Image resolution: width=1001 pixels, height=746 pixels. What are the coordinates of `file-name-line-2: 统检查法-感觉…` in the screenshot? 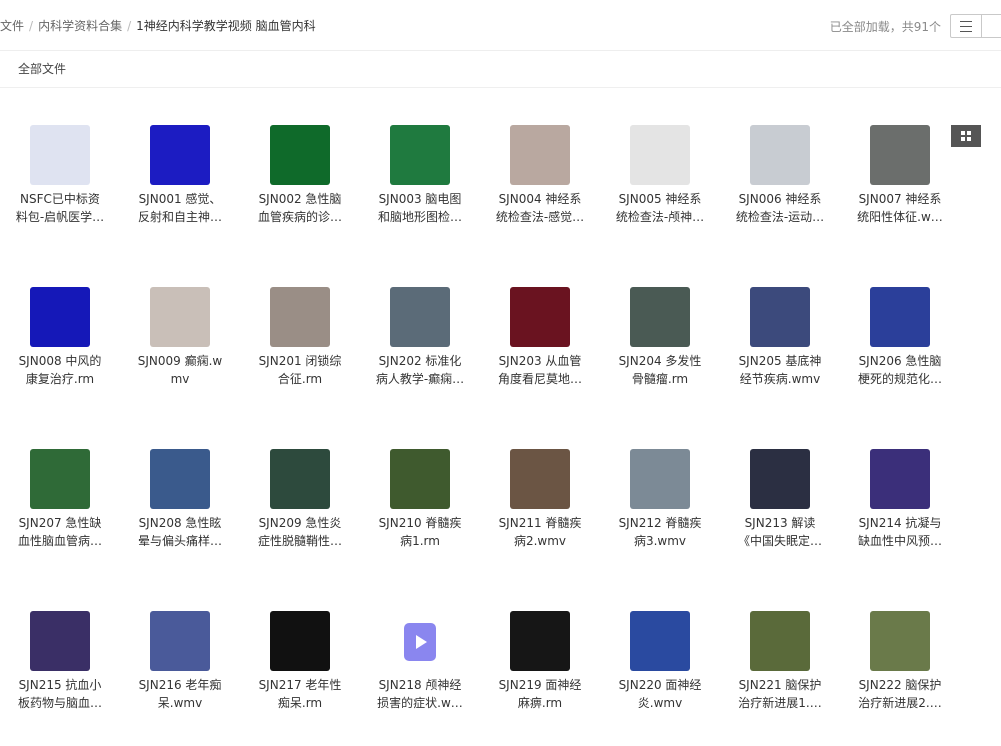 It's located at (540, 217).